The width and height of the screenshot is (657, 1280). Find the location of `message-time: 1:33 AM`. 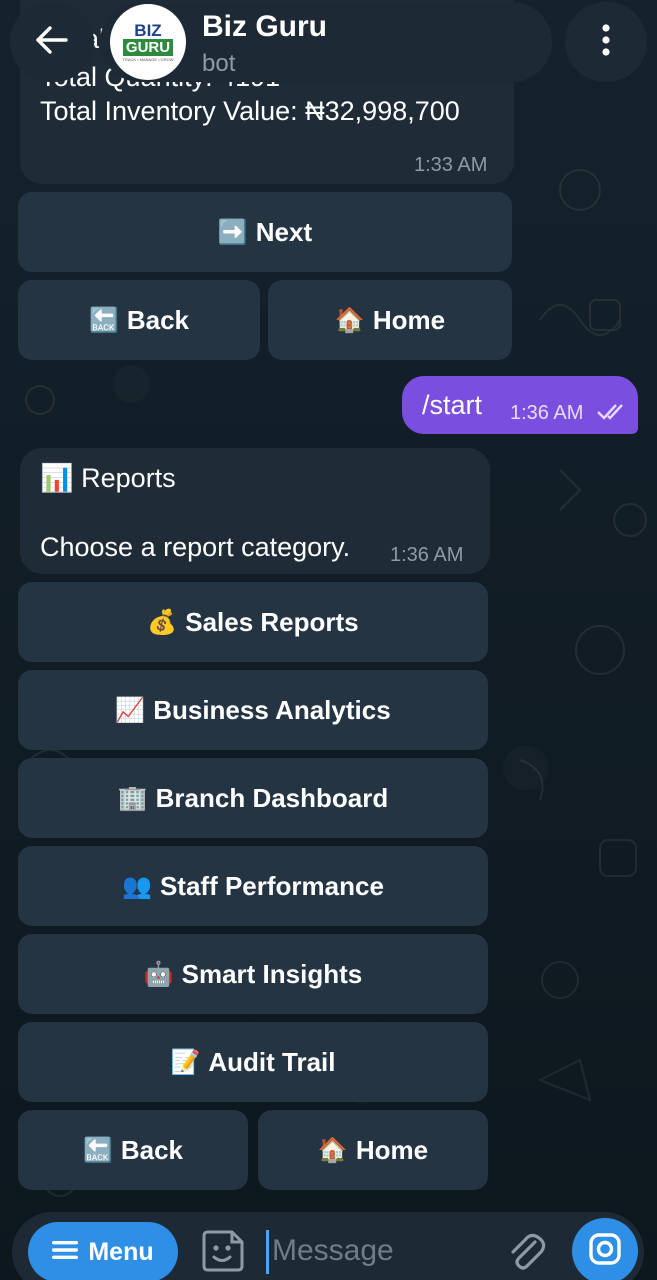

message-time: 1:33 AM is located at coordinates (451, 165).